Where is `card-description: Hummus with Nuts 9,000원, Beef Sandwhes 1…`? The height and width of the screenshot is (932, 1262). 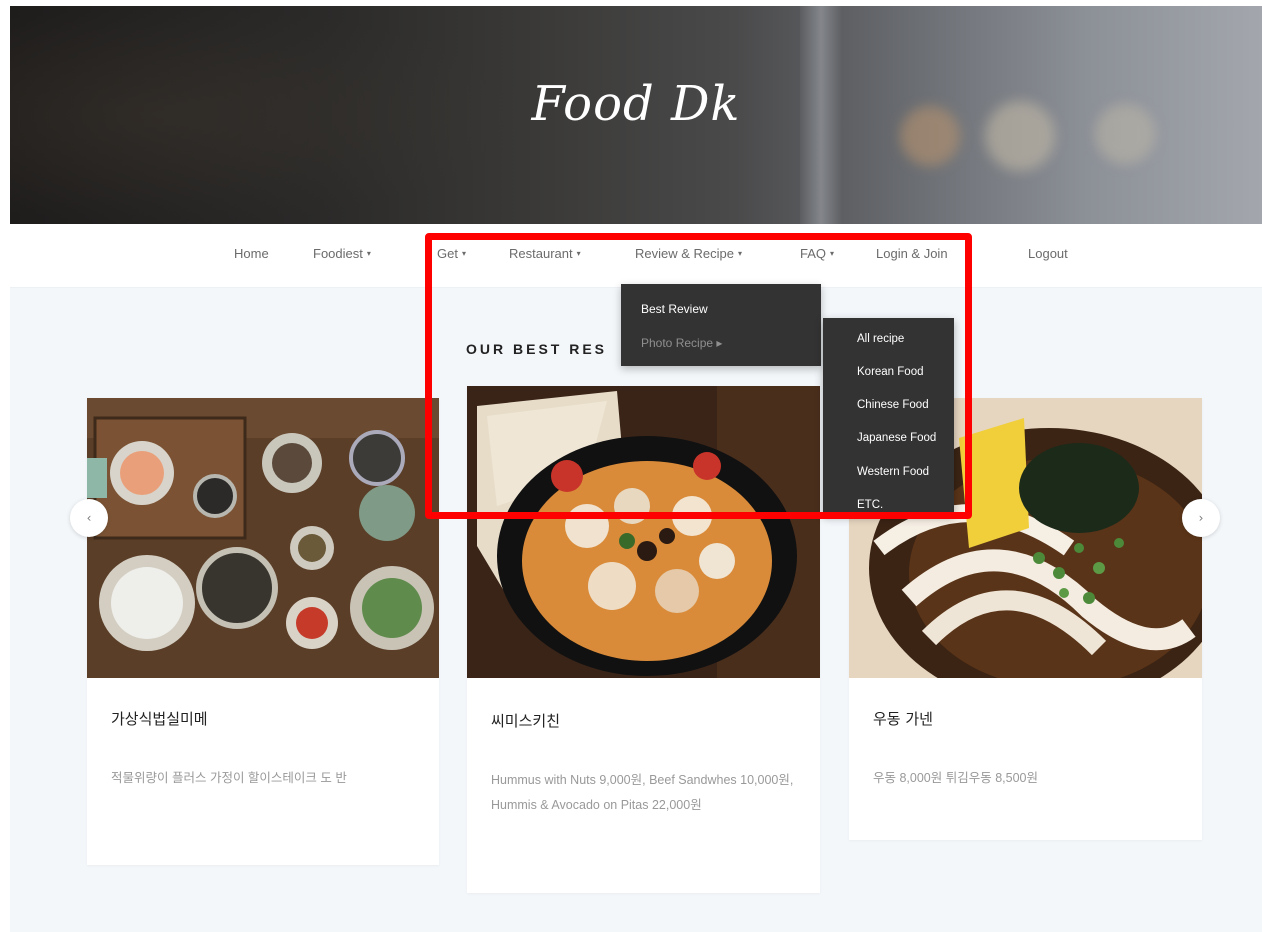 card-description: Hummus with Nuts 9,000원, Beef Sandwhes 1… is located at coordinates (642, 792).